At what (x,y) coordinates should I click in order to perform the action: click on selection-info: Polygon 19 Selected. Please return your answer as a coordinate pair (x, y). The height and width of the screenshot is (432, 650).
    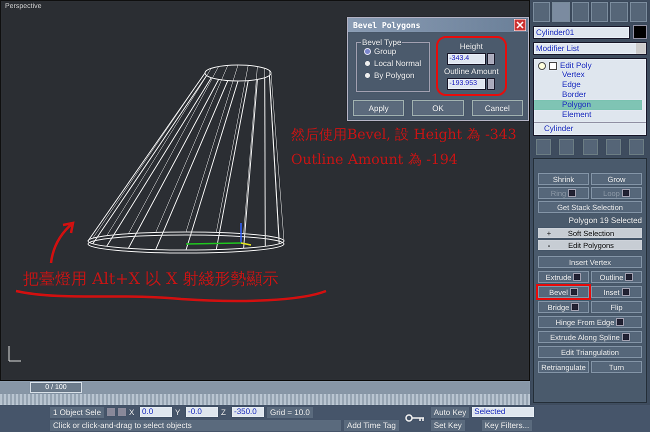
    Looking at the image, I should click on (605, 220).